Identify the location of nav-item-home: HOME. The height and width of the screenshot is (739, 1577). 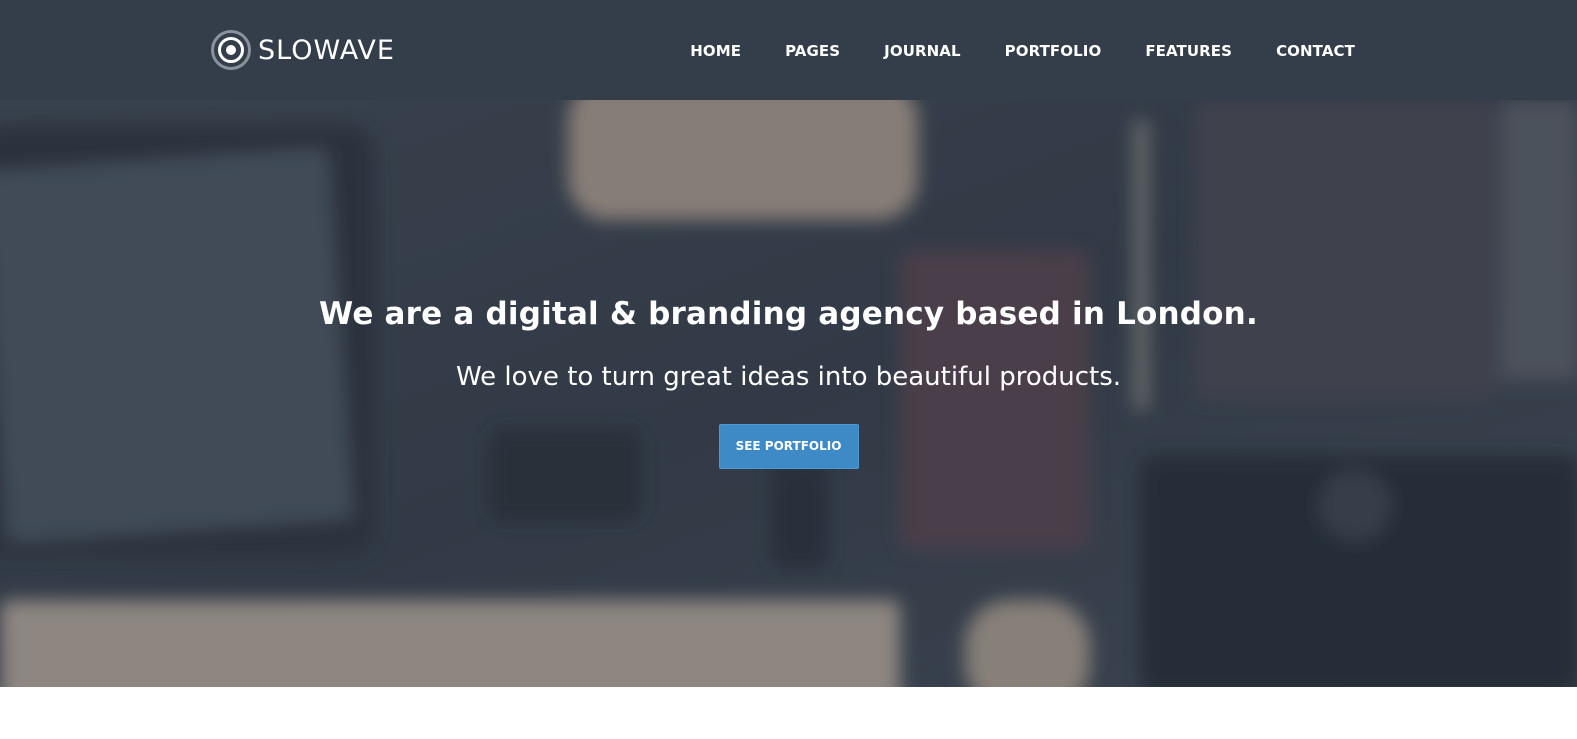
(715, 50).